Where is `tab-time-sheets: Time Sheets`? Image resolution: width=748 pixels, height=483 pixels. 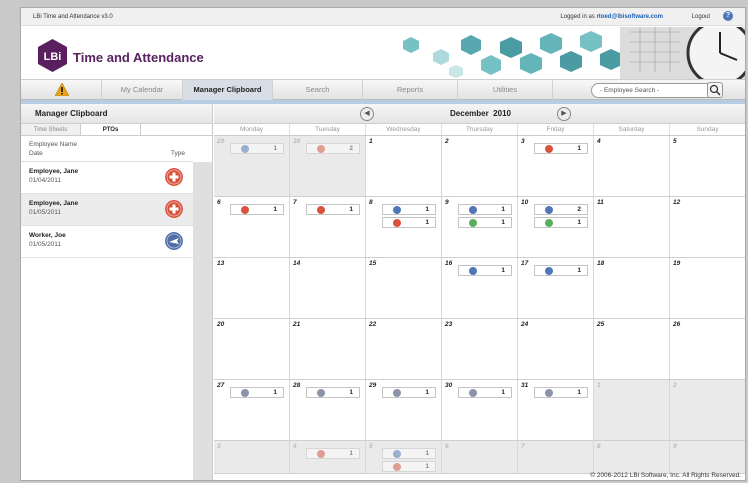 tab-time-sheets: Time Sheets is located at coordinates (51, 129).